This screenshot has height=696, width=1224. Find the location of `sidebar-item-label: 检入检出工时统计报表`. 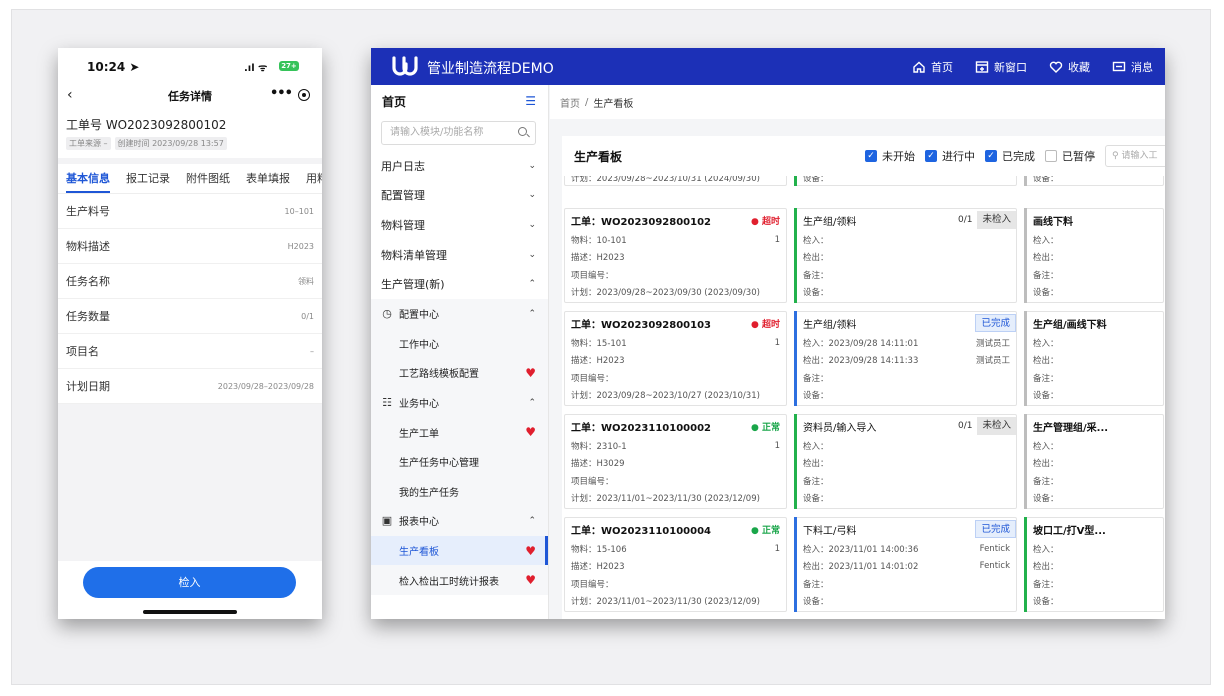

sidebar-item-label: 检入检出工时统计报表 is located at coordinates (449, 582).